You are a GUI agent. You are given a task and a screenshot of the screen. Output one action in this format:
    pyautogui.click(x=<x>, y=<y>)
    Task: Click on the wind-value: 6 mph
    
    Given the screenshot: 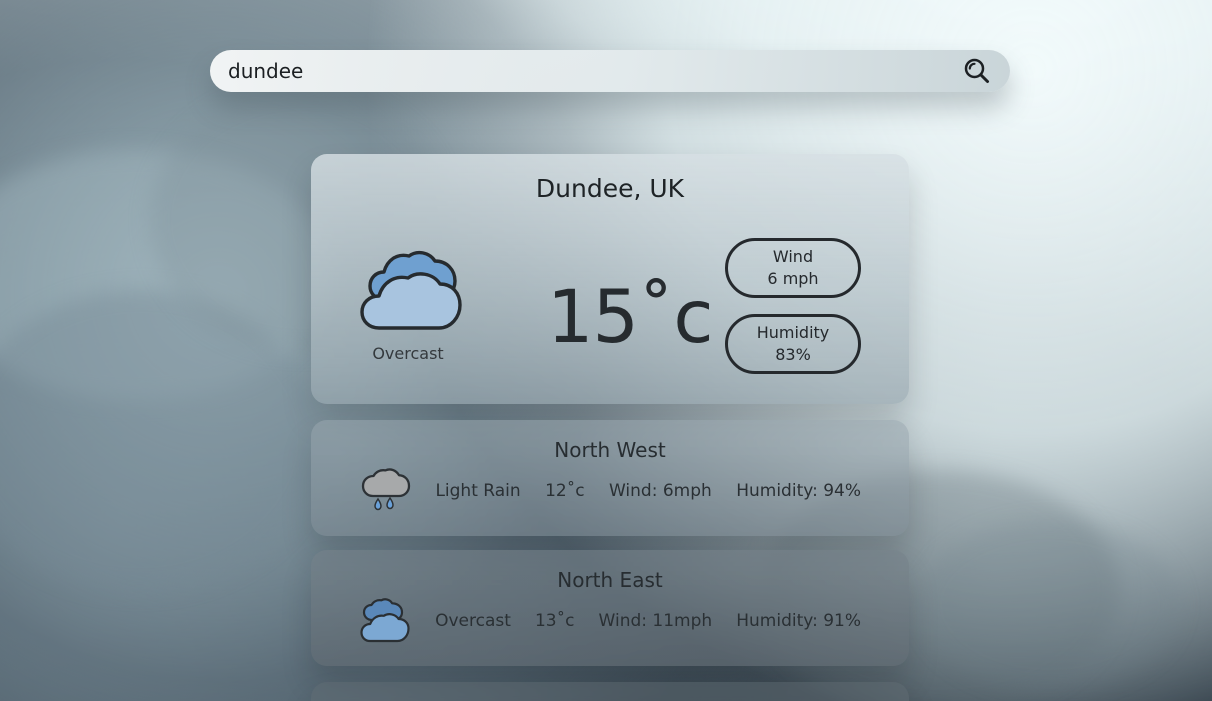 What is the action you would take?
    pyautogui.click(x=793, y=278)
    